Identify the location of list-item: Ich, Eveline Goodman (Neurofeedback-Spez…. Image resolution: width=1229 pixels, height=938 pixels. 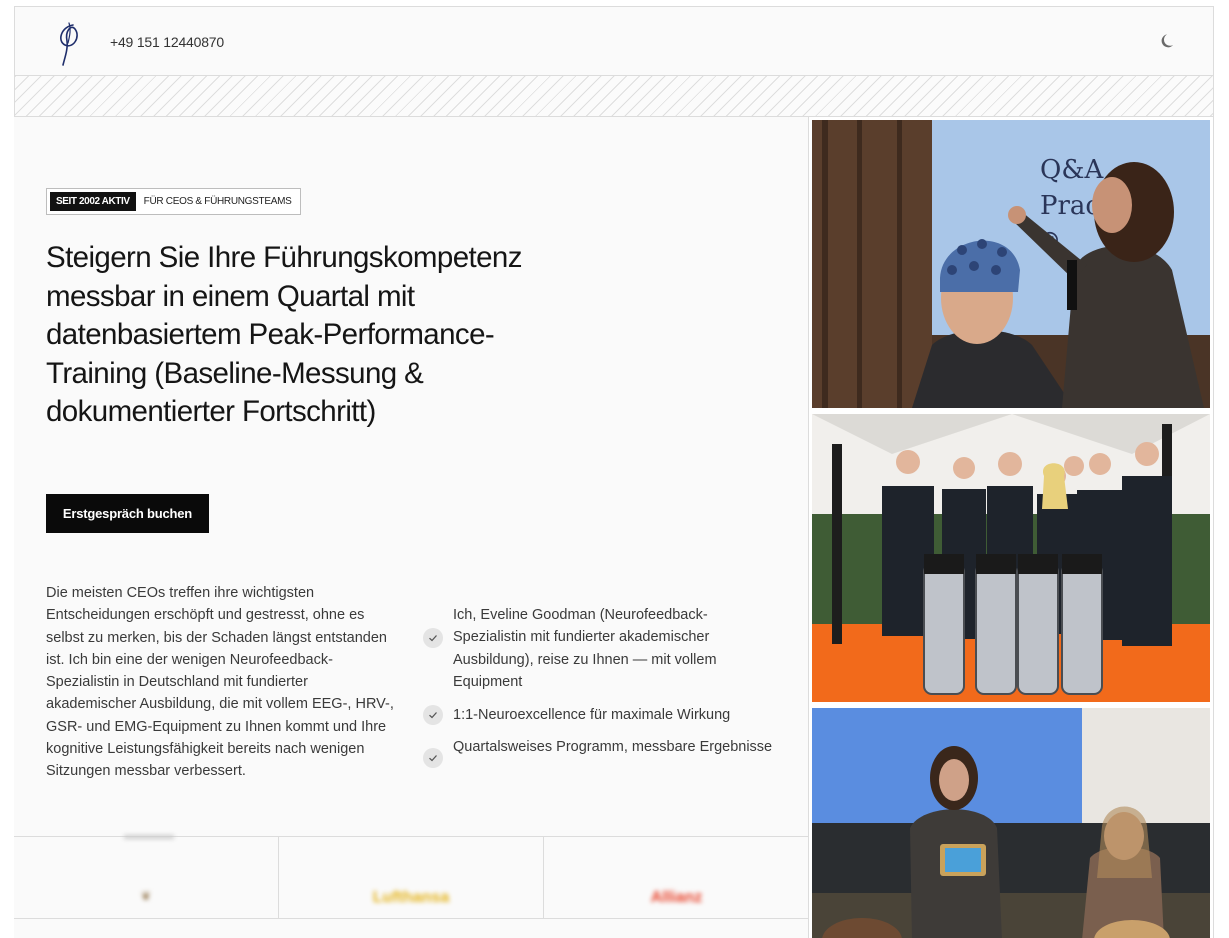
(598, 648).